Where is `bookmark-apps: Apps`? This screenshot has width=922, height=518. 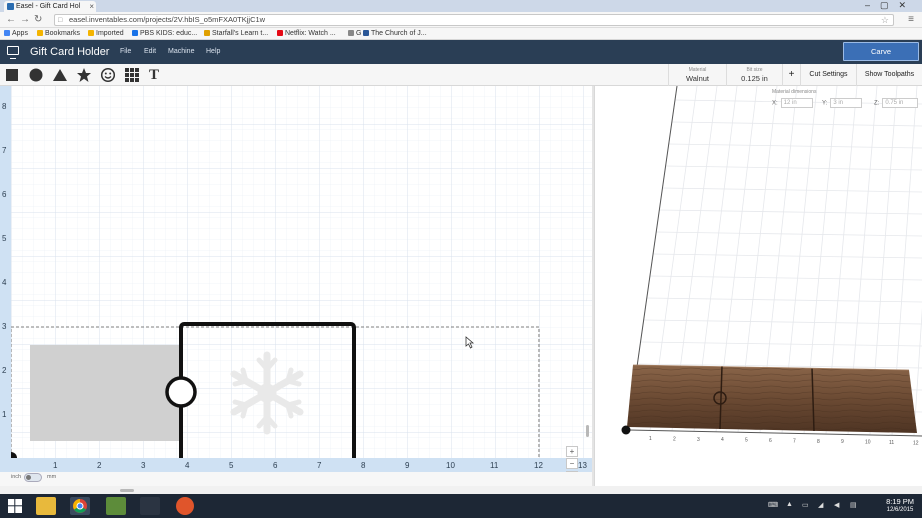
bookmark-apps: Apps is located at coordinates (16, 33).